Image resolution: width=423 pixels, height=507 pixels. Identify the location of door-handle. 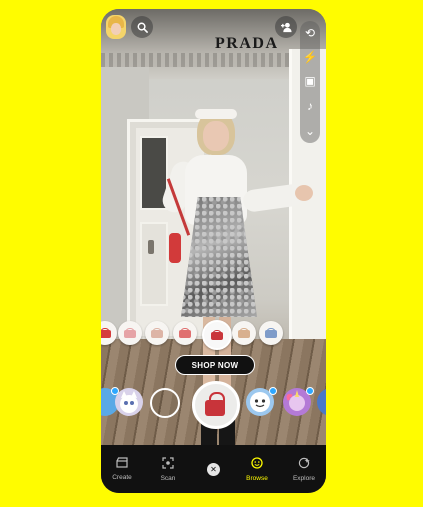
(151, 247).